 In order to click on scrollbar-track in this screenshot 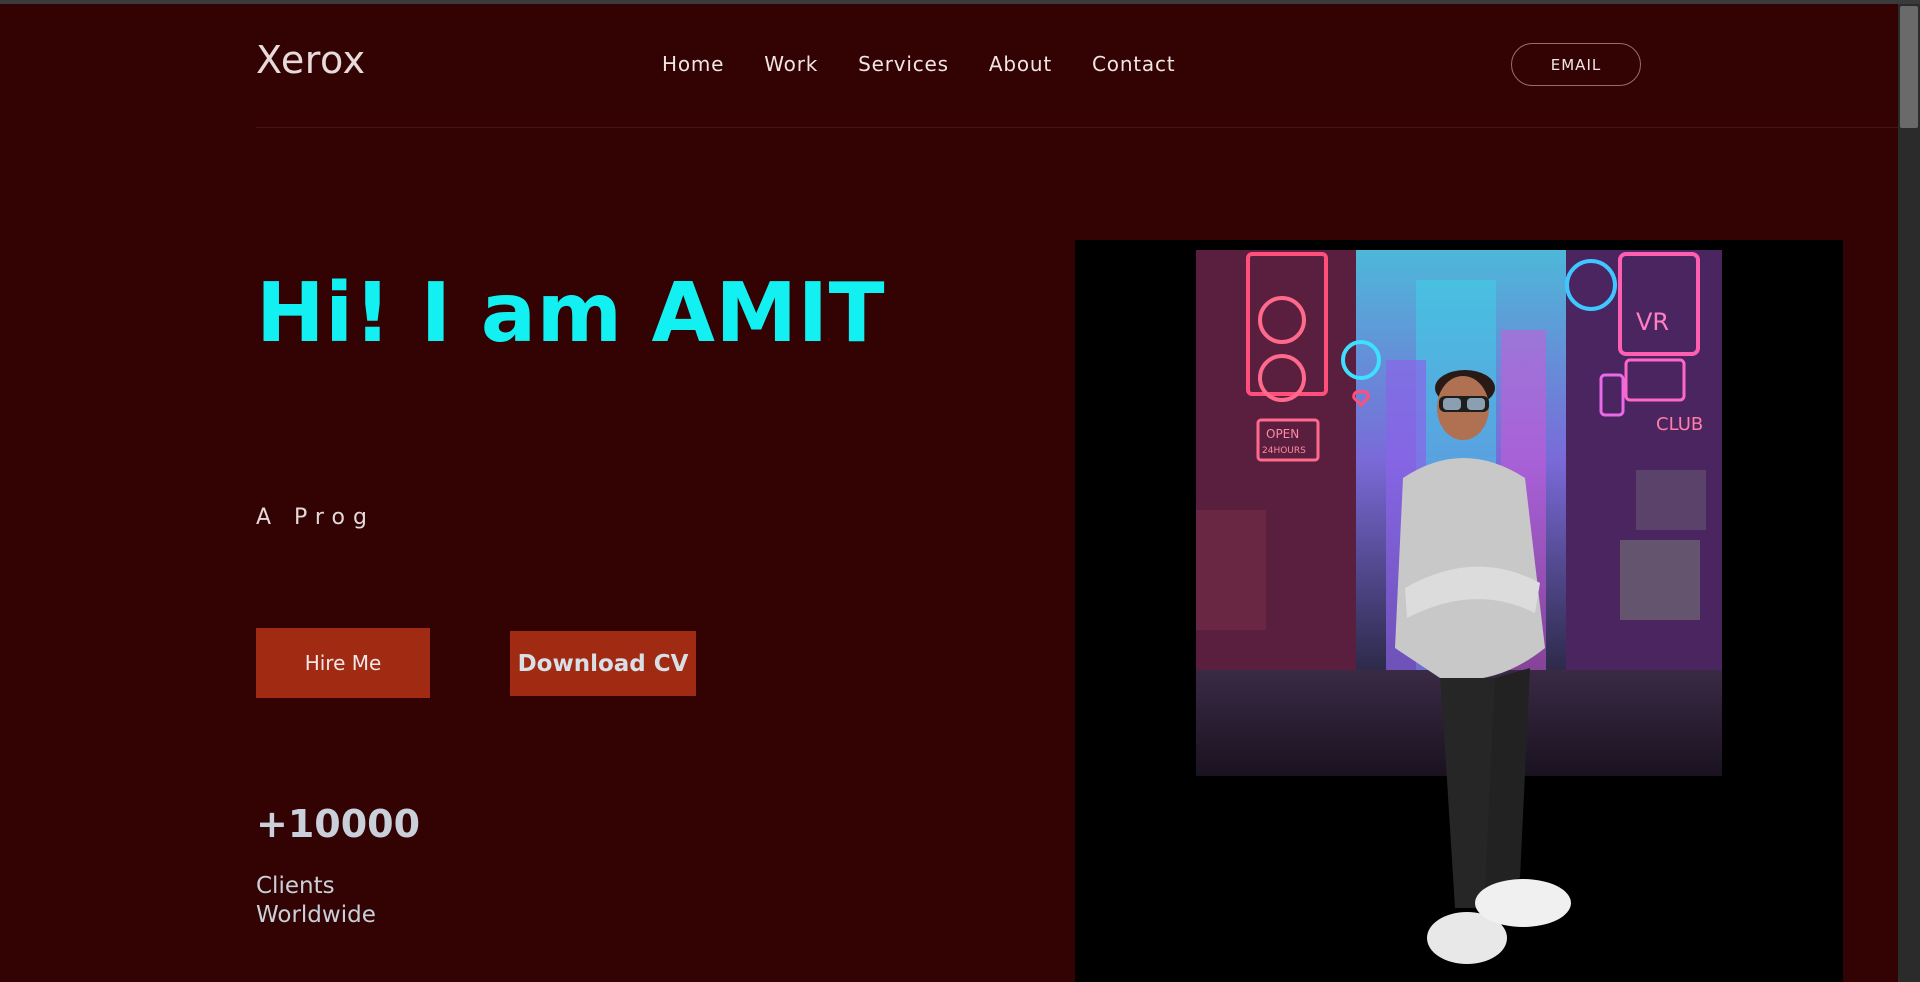, I will do `click(1909, 493)`.